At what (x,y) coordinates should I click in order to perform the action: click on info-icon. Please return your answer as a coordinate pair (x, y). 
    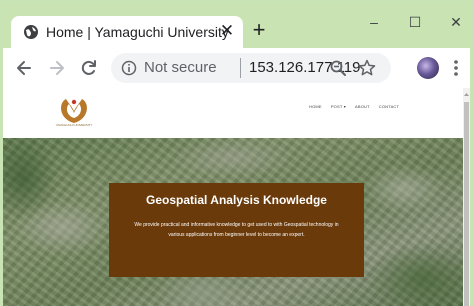
    Looking at the image, I should click on (129, 68).